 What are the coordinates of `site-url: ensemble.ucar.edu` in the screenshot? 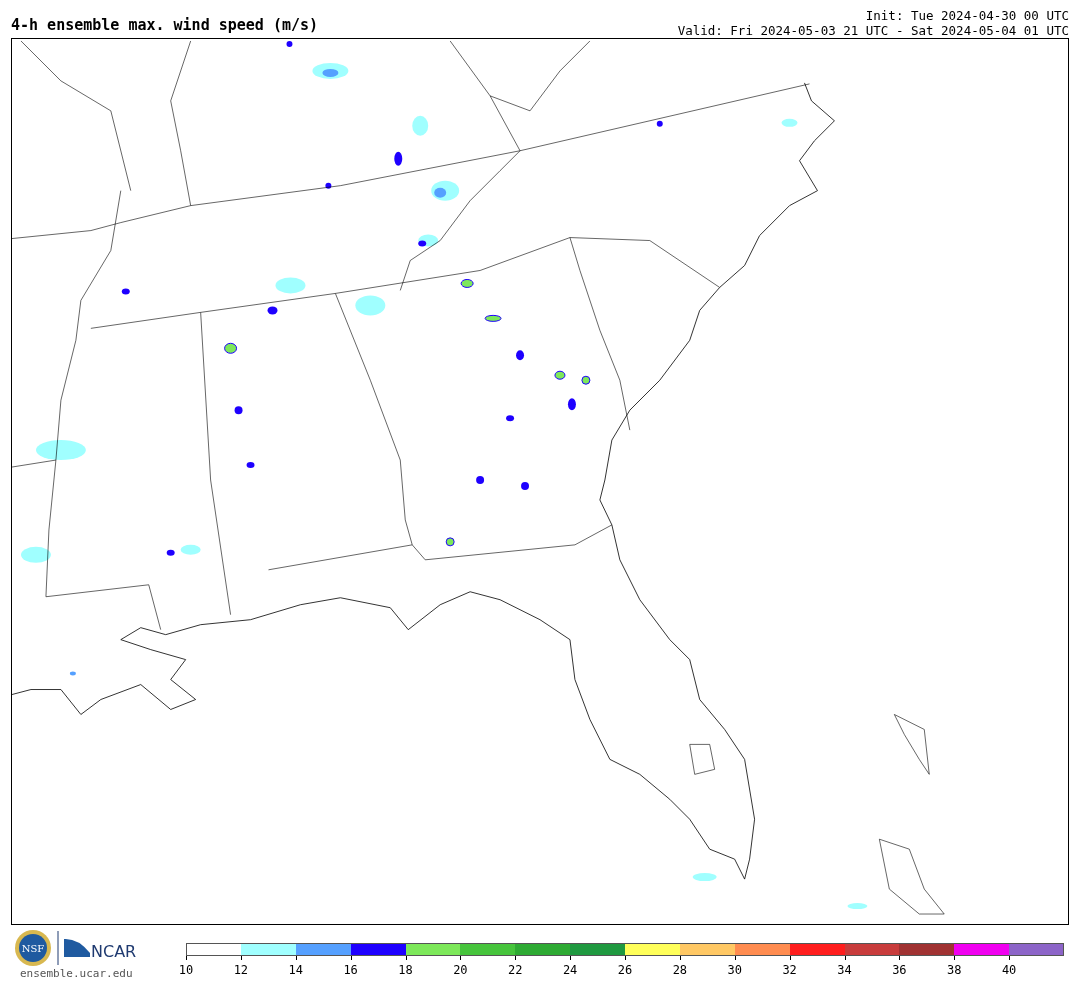 It's located at (76, 973).